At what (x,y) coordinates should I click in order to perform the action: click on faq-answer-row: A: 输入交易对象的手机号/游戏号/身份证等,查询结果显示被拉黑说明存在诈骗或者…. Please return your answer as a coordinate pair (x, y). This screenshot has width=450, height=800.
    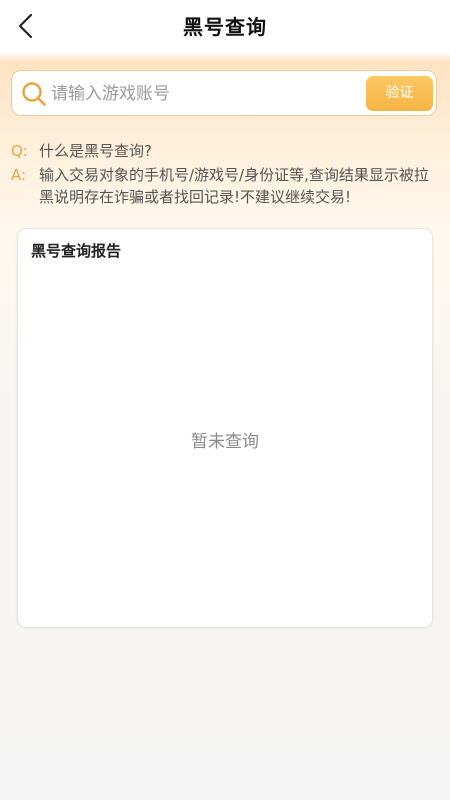
    Looking at the image, I should click on (225, 186).